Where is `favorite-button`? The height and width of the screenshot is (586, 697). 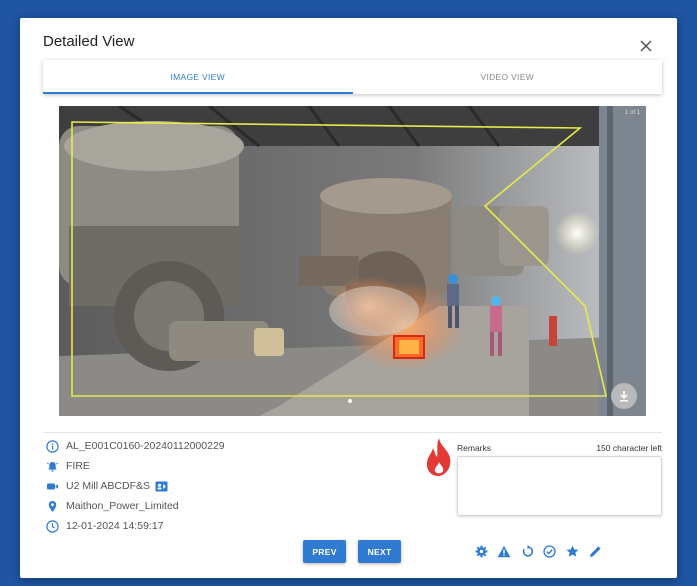
favorite-button is located at coordinates (572, 551).